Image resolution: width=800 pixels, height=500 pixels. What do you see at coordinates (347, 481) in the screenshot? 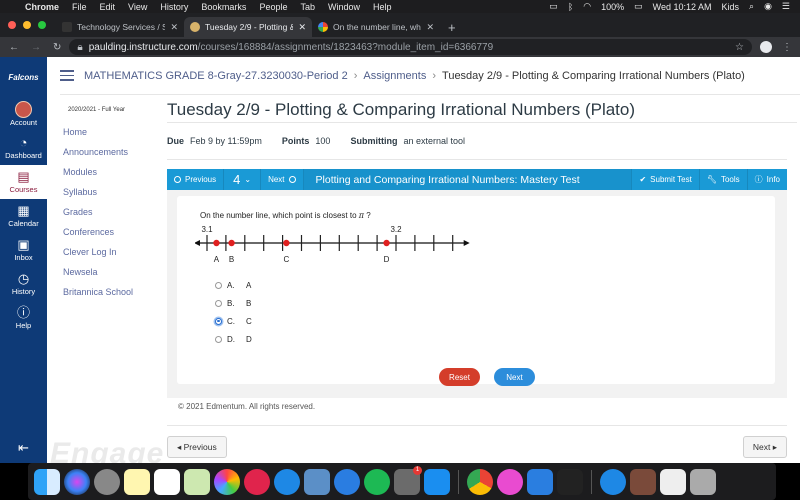
I see `dock-safari-icon` at bounding box center [347, 481].